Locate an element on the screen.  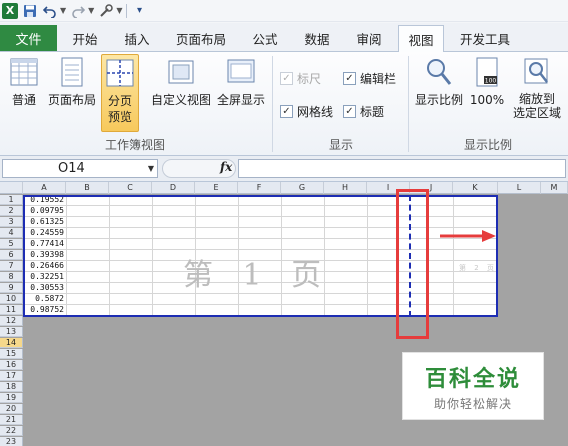
zoom-100-button: 100 100% is located at coordinates (487, 82).